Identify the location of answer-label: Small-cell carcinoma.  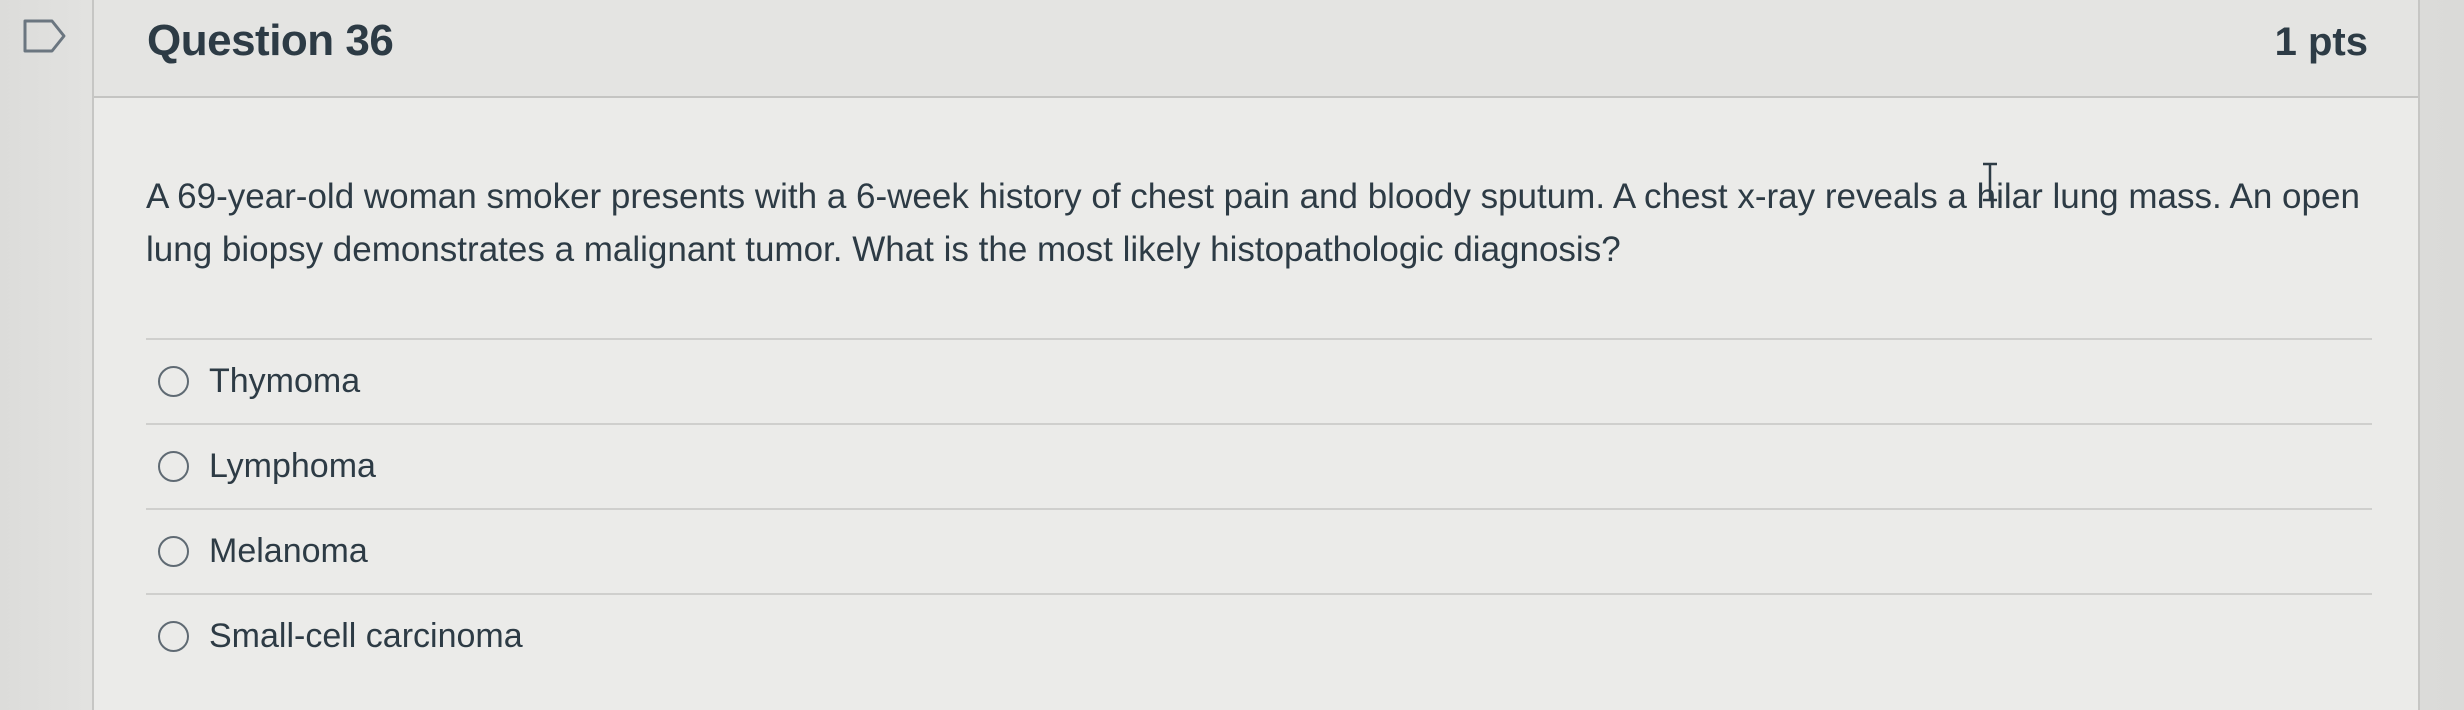
(366, 636).